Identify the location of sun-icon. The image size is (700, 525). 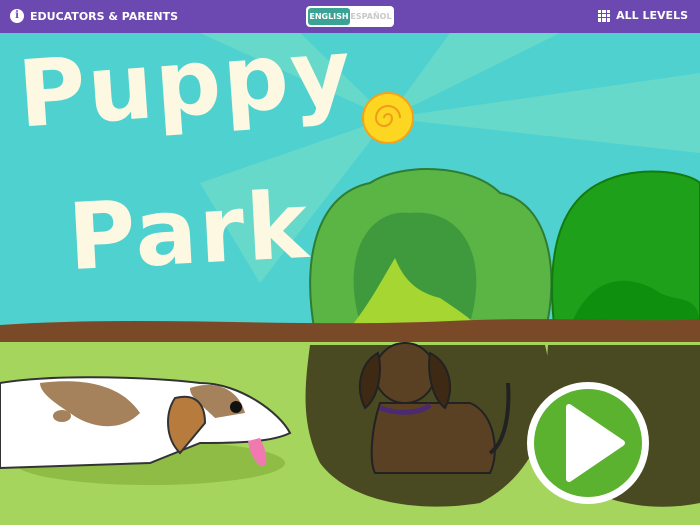
(388, 118).